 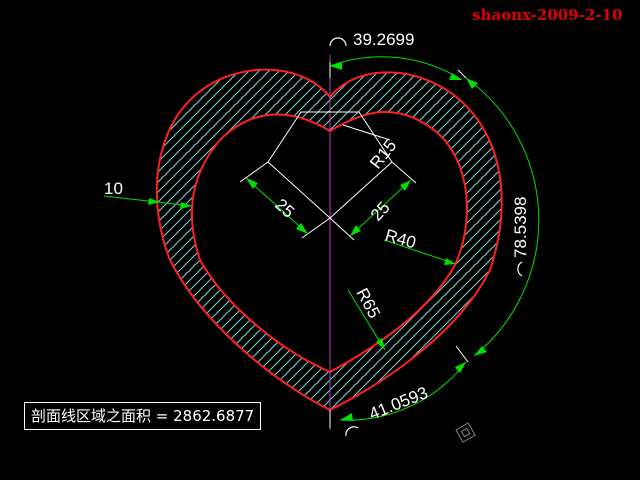 I want to click on dim-right-25-arrow-b, so click(x=355, y=230).